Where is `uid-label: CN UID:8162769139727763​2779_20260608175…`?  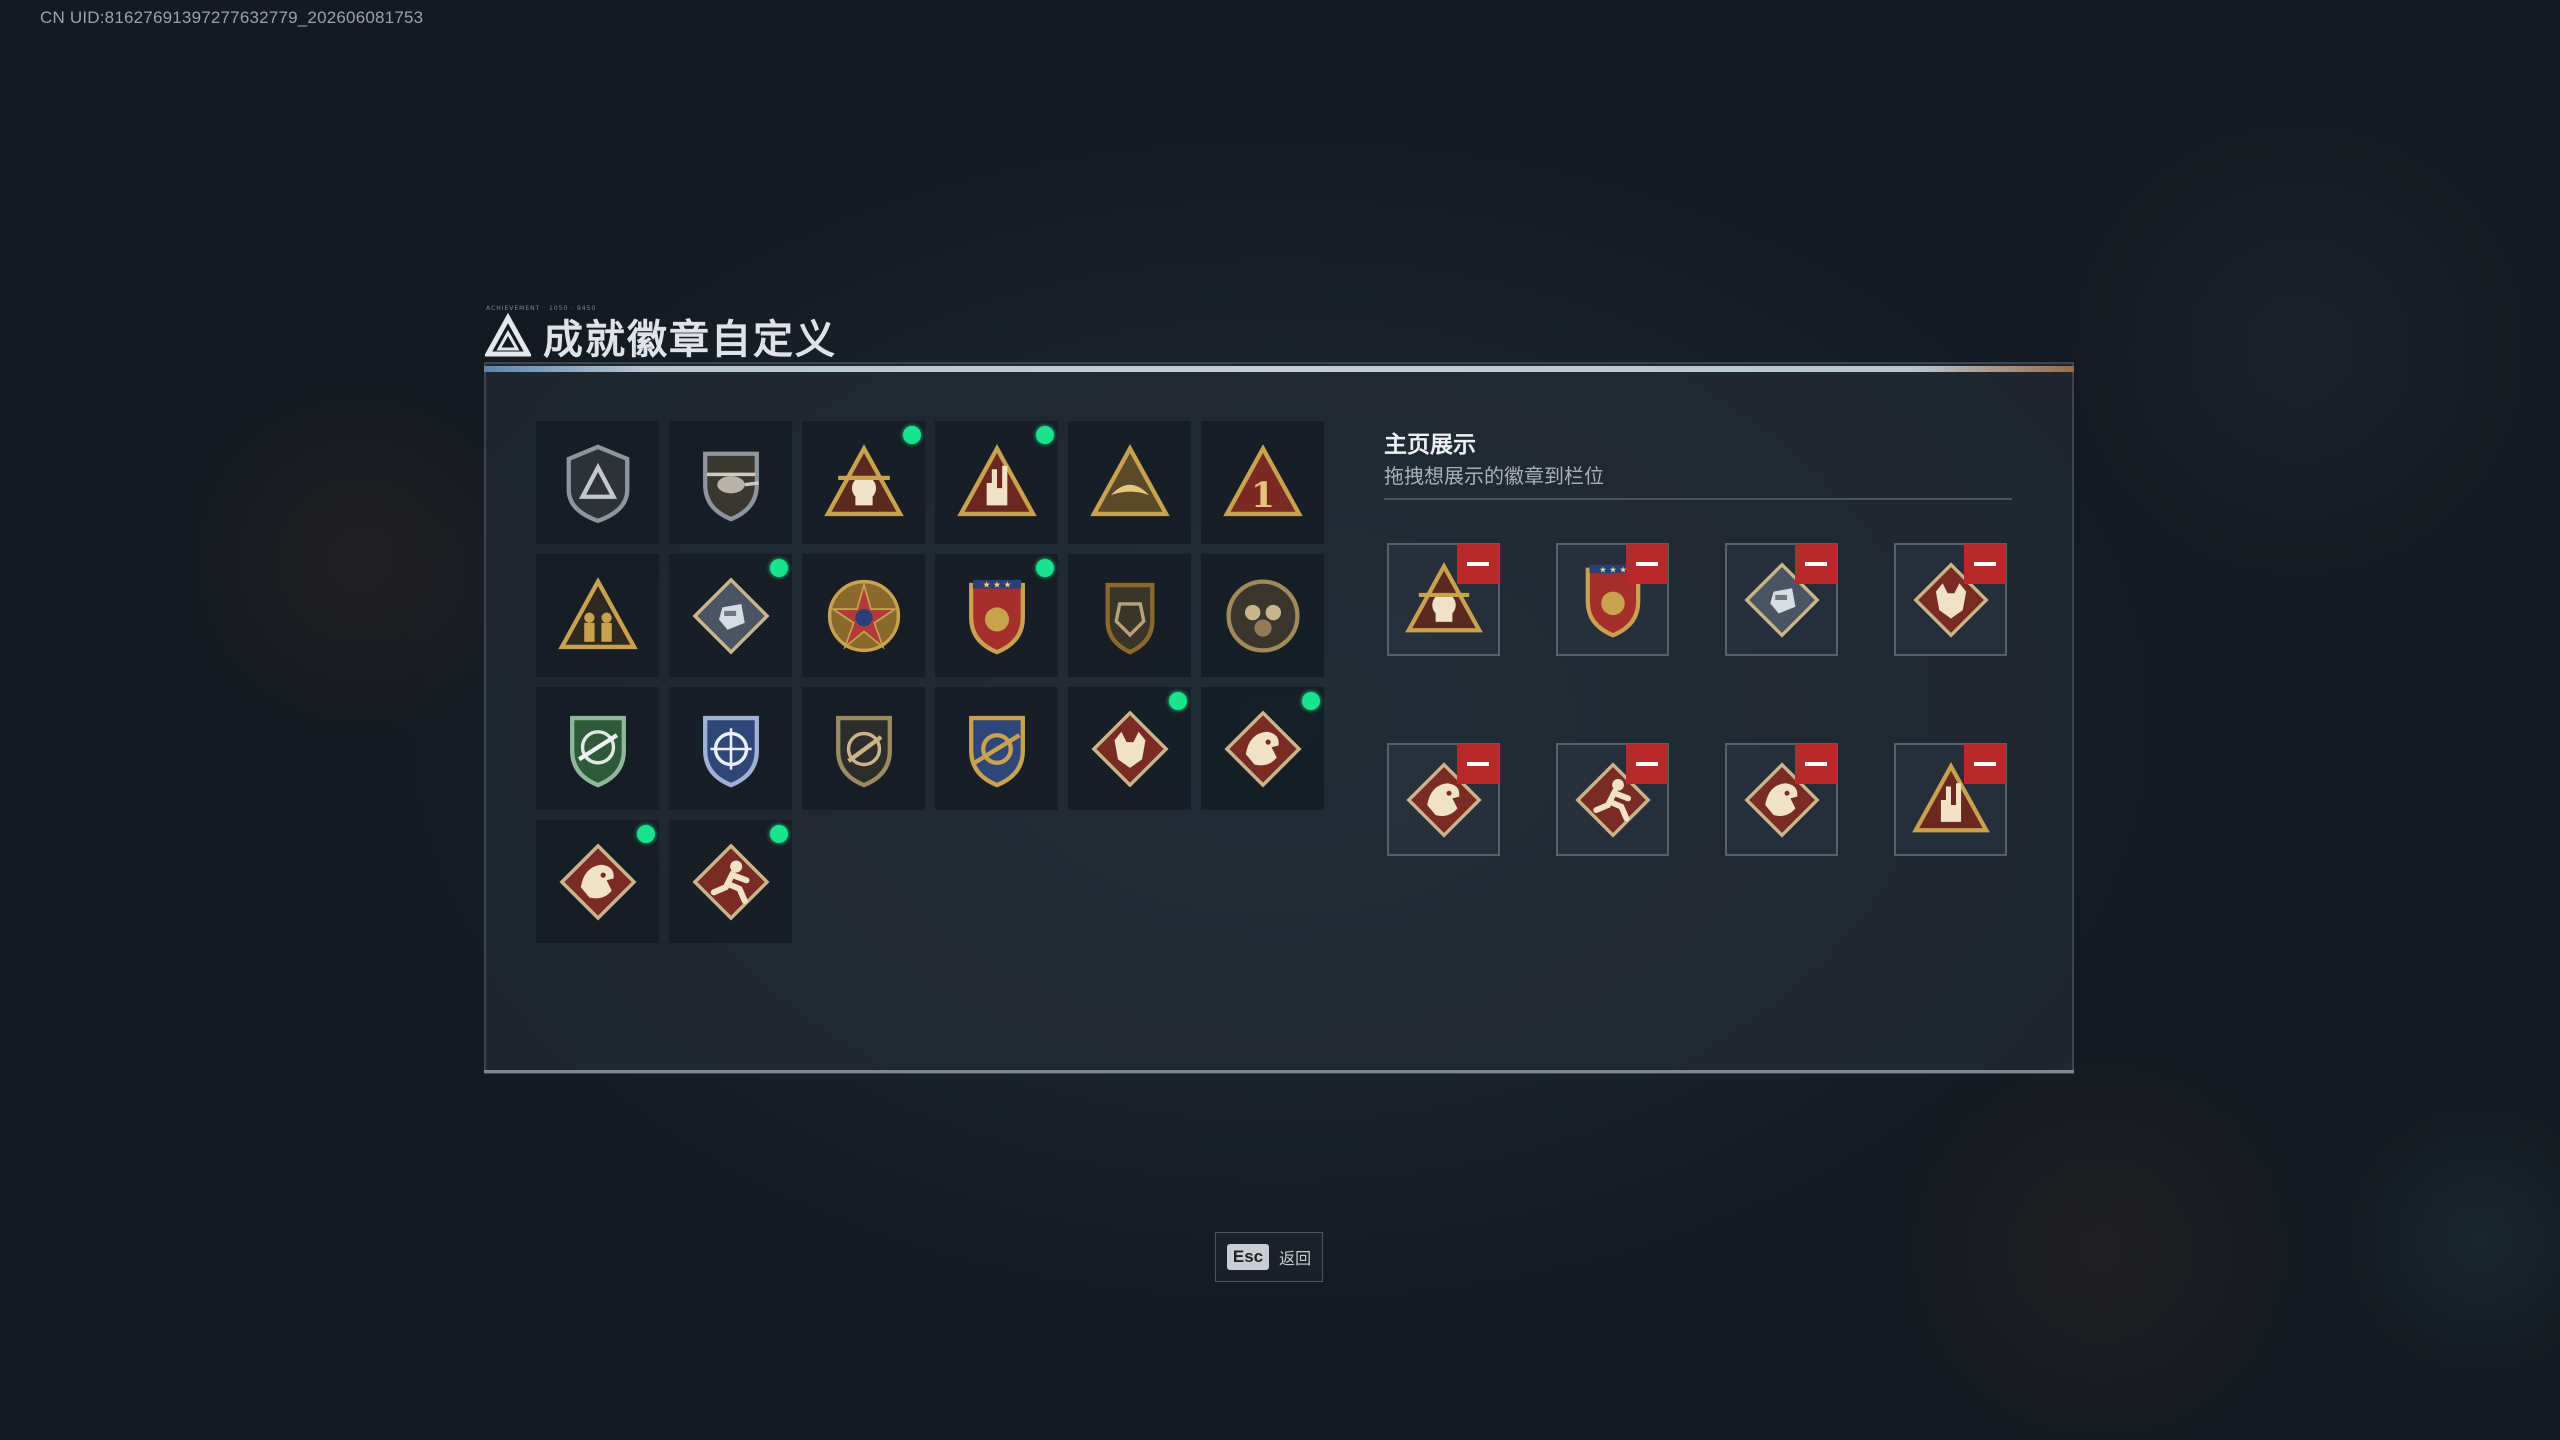
uid-label: CN UID:8162769139727763​2779_20260608175… is located at coordinates (232, 17).